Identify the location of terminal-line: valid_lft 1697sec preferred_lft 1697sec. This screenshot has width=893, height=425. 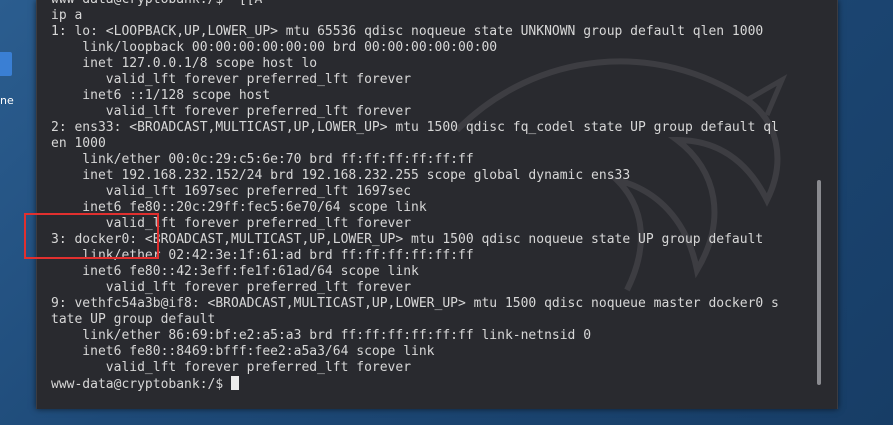
(231, 191).